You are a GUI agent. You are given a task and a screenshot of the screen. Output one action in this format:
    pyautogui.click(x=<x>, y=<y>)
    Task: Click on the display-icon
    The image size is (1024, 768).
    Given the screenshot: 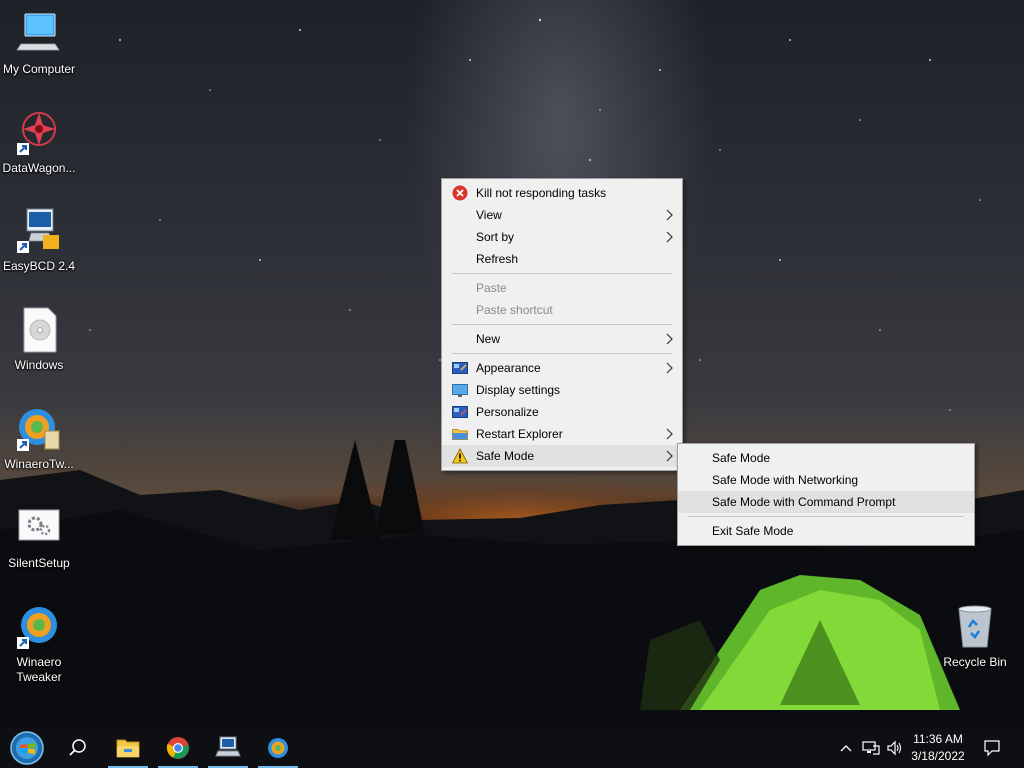 What is the action you would take?
    pyautogui.click(x=460, y=390)
    